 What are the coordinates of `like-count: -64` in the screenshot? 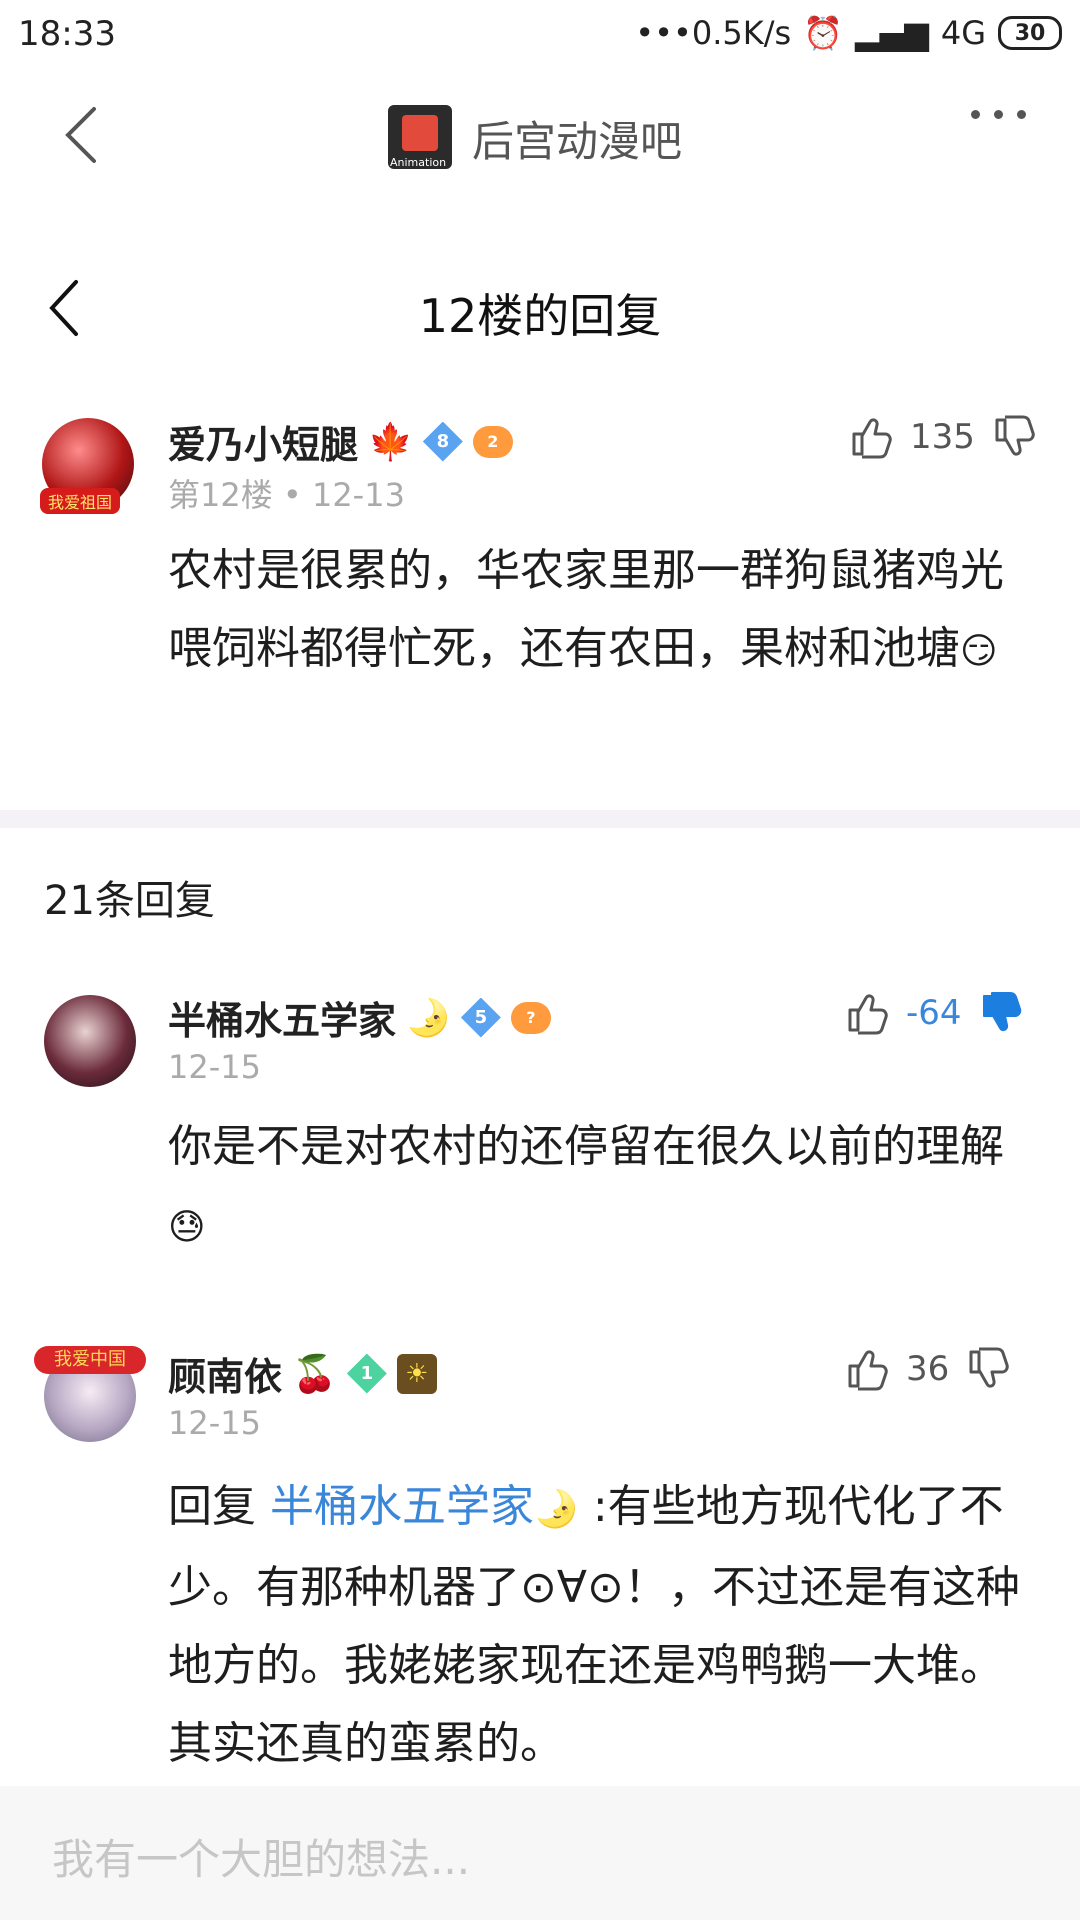 It's located at (934, 1013).